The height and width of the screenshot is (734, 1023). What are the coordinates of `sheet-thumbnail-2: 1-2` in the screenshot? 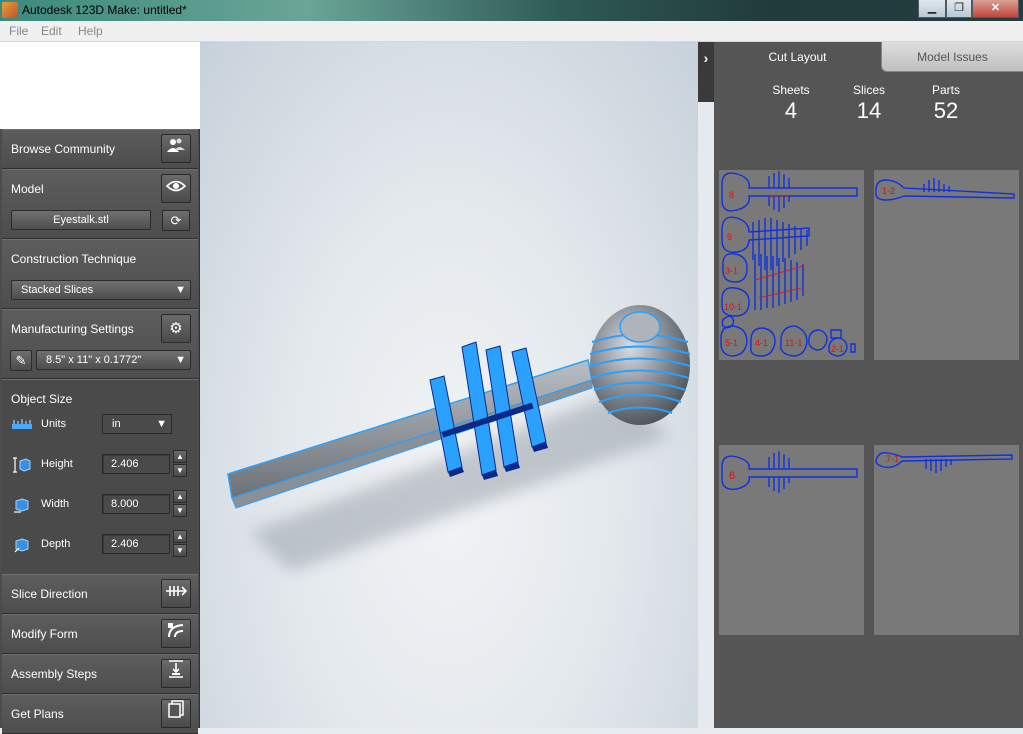 It's located at (946, 265).